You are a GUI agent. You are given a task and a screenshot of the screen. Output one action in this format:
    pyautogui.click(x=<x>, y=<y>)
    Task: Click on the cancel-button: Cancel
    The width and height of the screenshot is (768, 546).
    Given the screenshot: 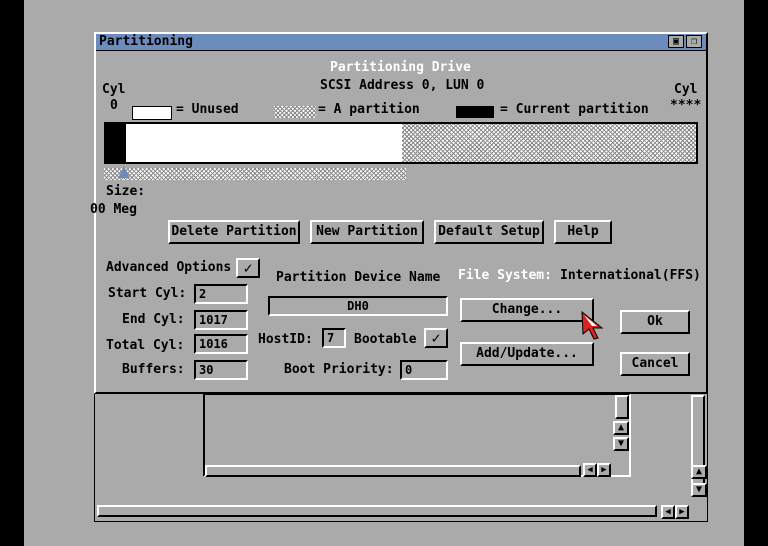 What is the action you would take?
    pyautogui.click(x=655, y=364)
    